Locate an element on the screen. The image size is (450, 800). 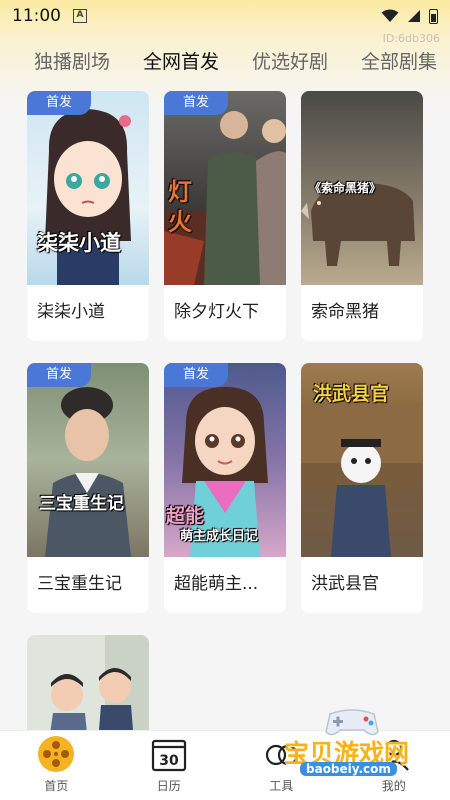
cover-title: 《索命黑猪》 is located at coordinates (345, 188).